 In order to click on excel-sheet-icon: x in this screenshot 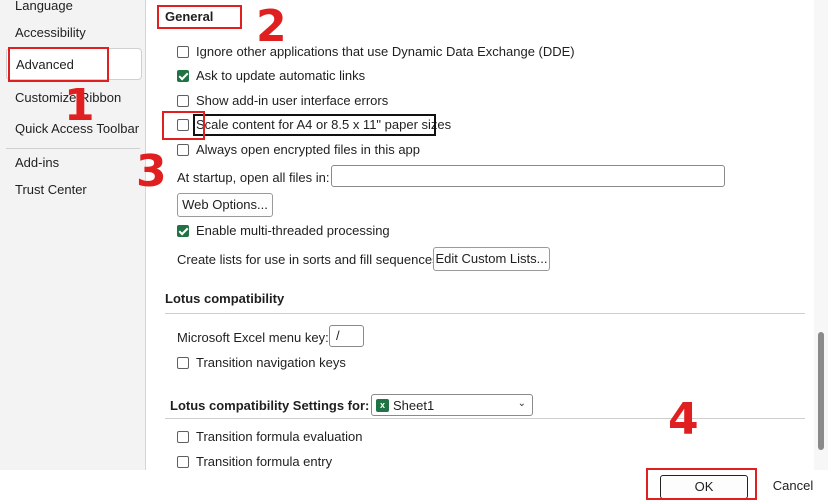, I will do `click(382, 405)`.